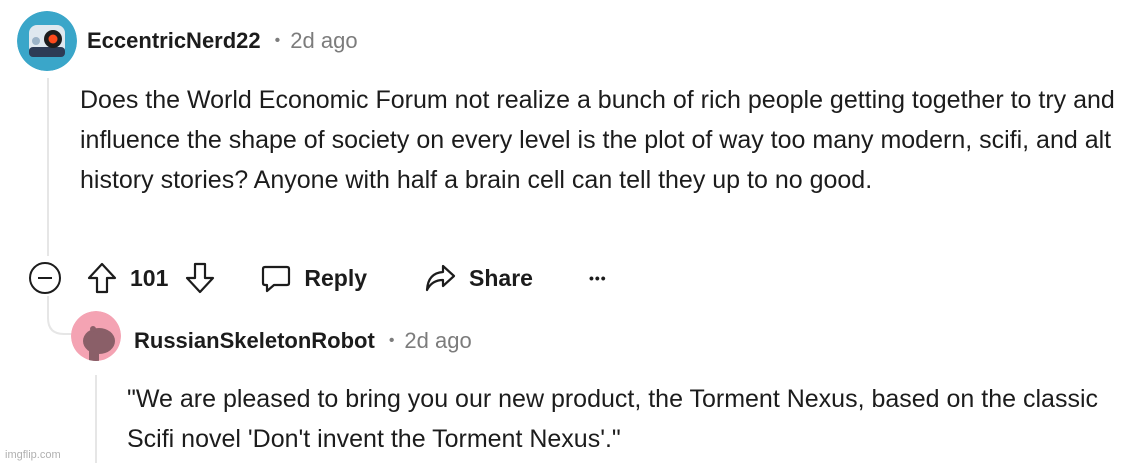 This screenshot has height=463, width=1131. What do you see at coordinates (336, 277) in the screenshot?
I see `reply-label: Reply` at bounding box center [336, 277].